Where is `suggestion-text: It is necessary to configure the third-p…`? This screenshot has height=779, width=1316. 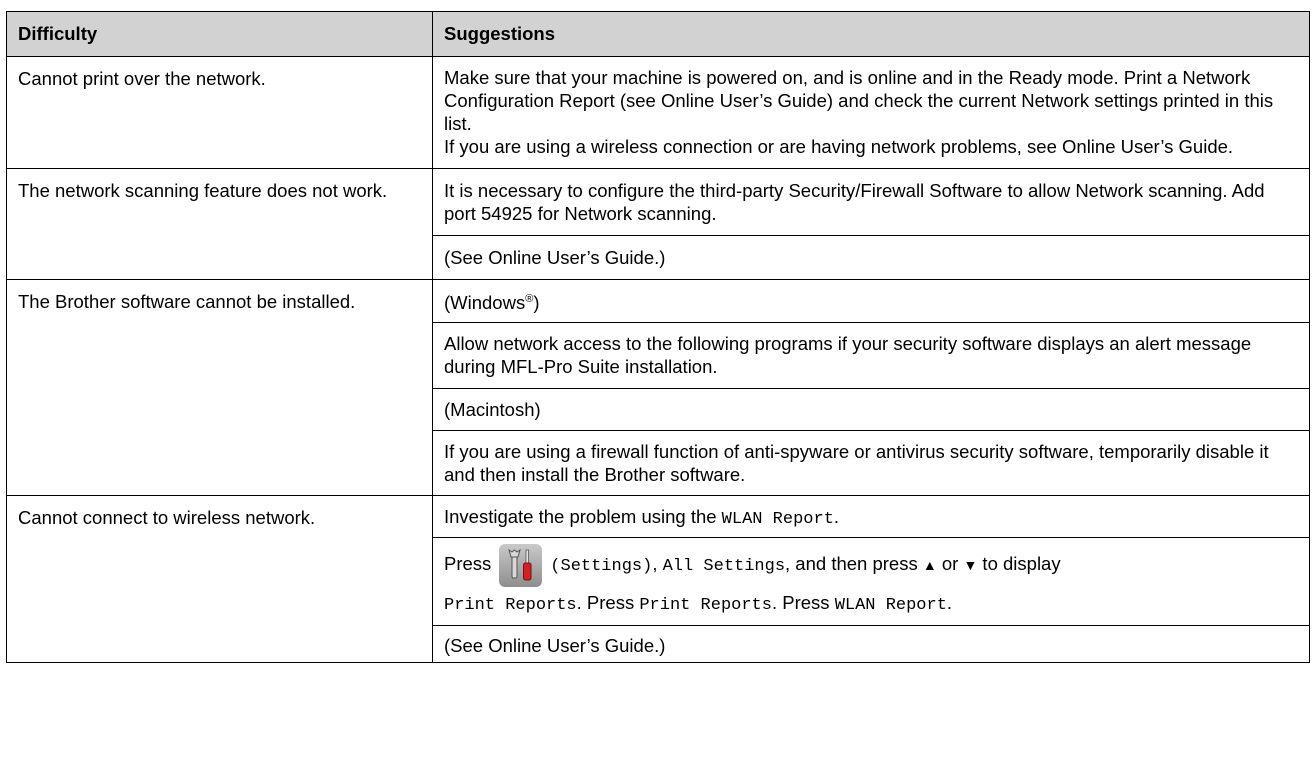 suggestion-text: It is necessary to configure the third-p… is located at coordinates (854, 202).